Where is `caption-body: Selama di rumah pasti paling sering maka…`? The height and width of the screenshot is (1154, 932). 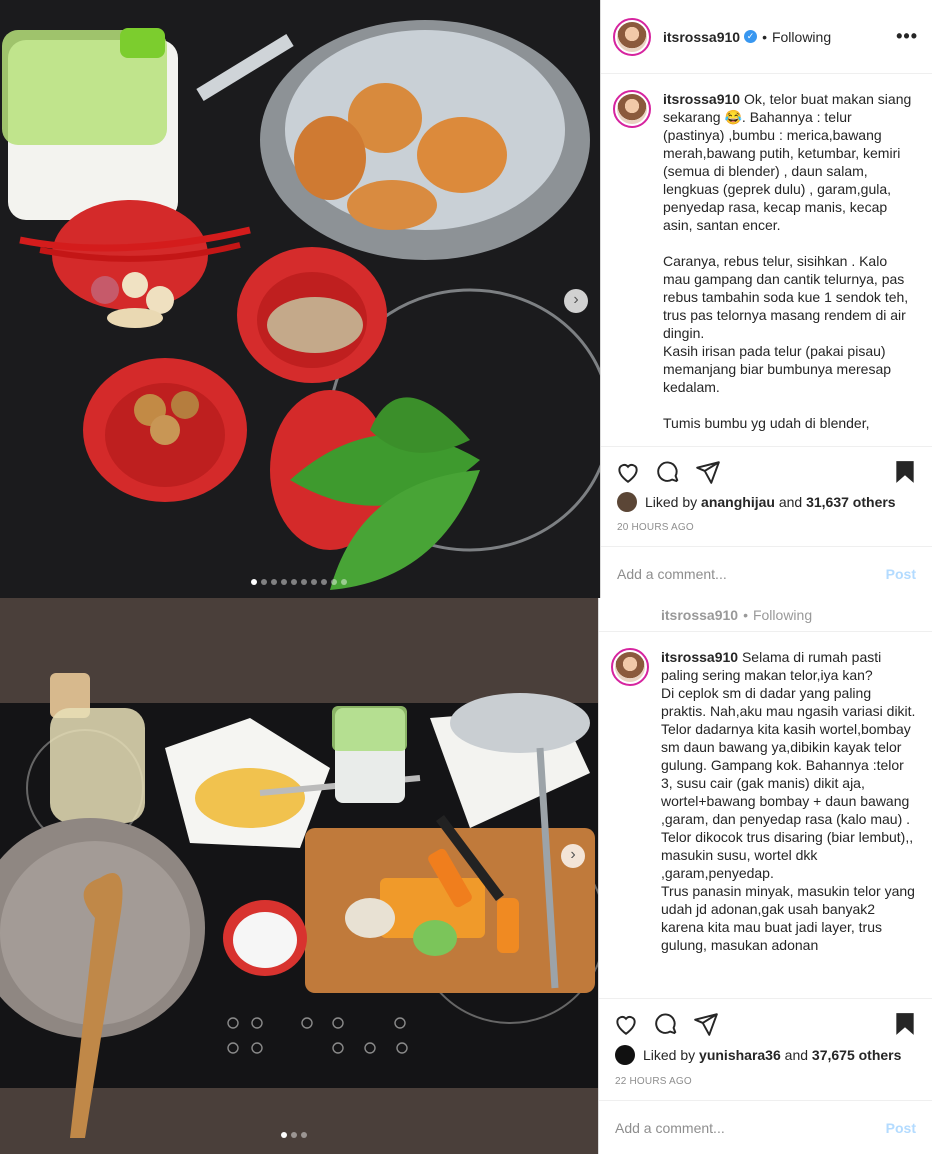 caption-body: Selama di rumah pasti paling sering maka… is located at coordinates (788, 801).